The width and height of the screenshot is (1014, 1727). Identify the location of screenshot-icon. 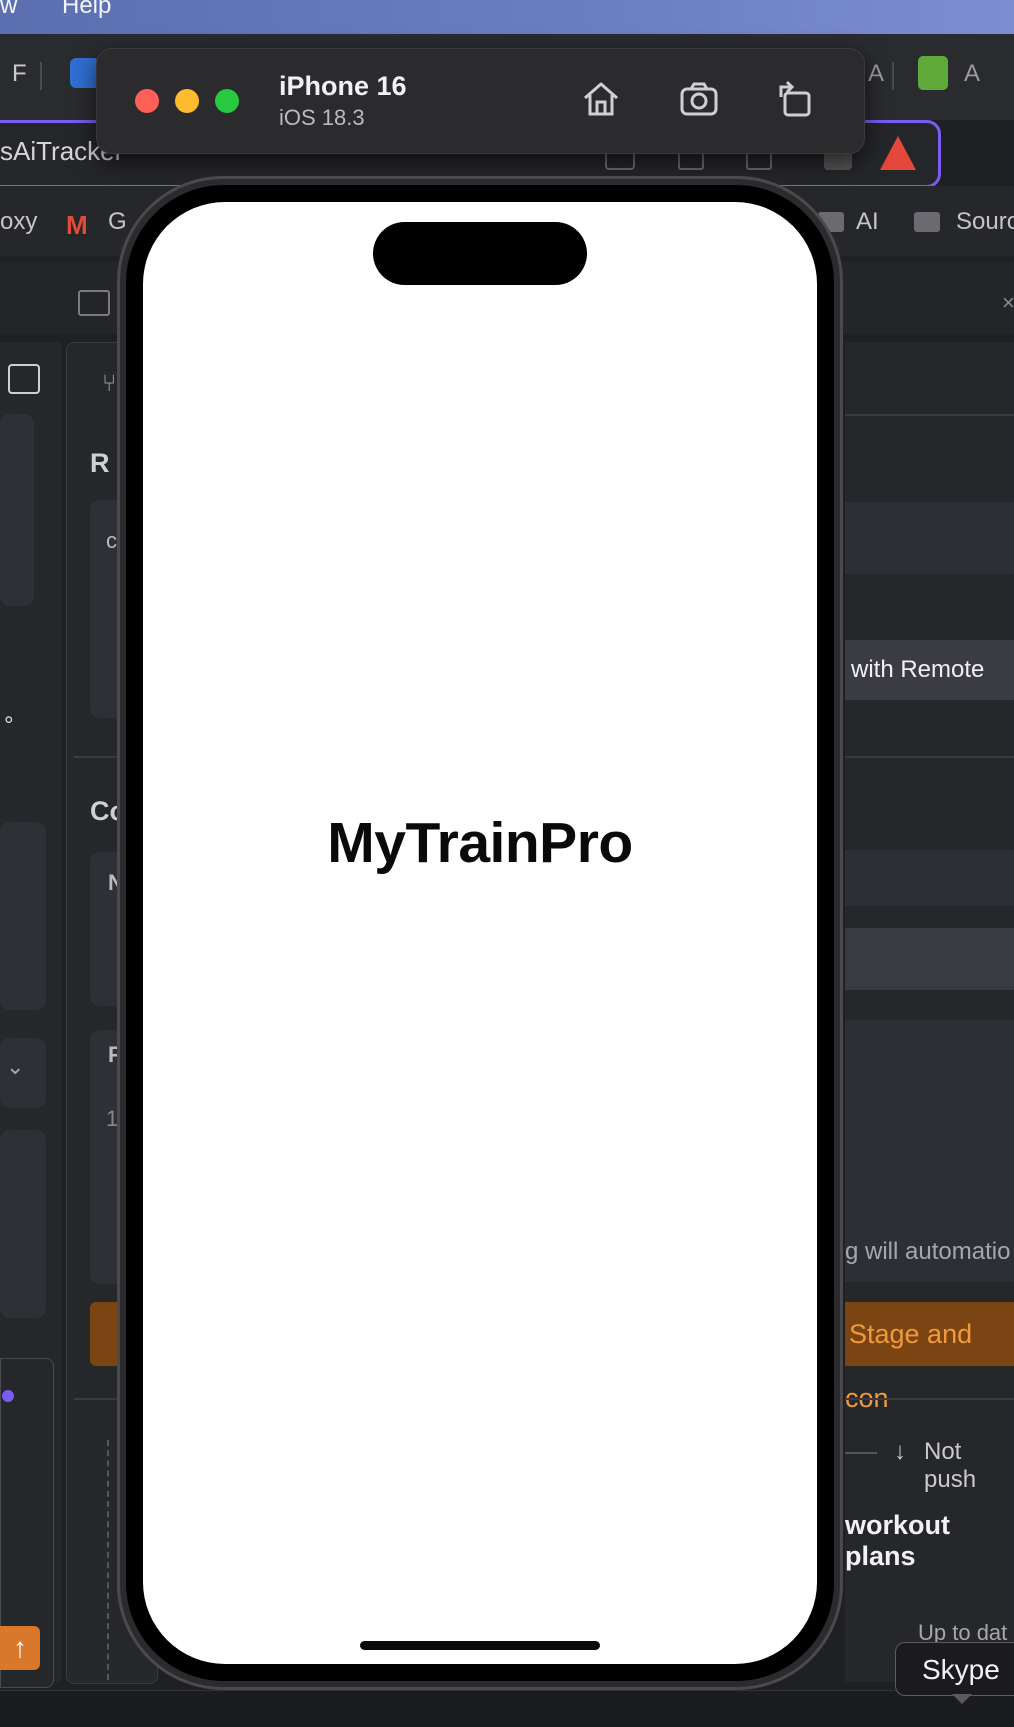
(699, 99).